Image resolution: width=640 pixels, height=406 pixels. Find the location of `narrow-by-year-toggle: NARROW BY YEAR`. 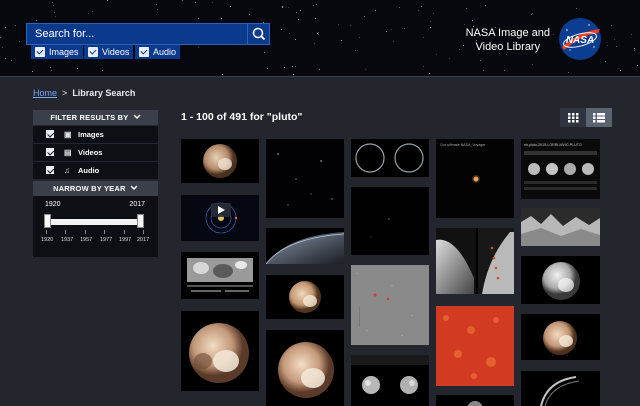

narrow-by-year-toggle: NARROW BY YEAR is located at coordinates (95, 188).